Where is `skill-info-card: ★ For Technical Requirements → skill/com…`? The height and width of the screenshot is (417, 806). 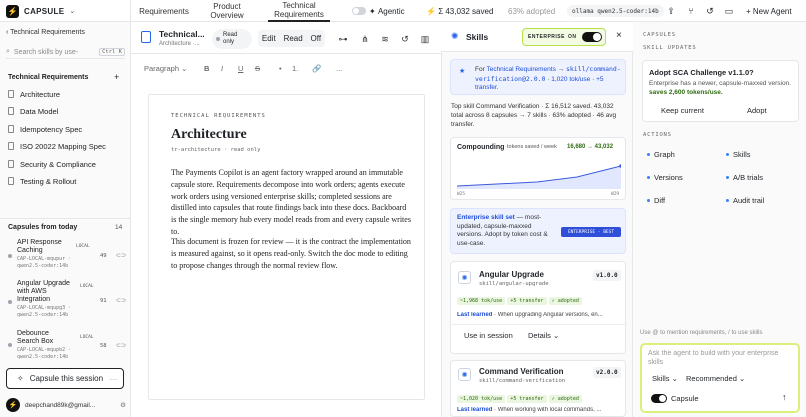 skill-info-card: ★ For Technical Requirements → skill/com… is located at coordinates (538, 77).